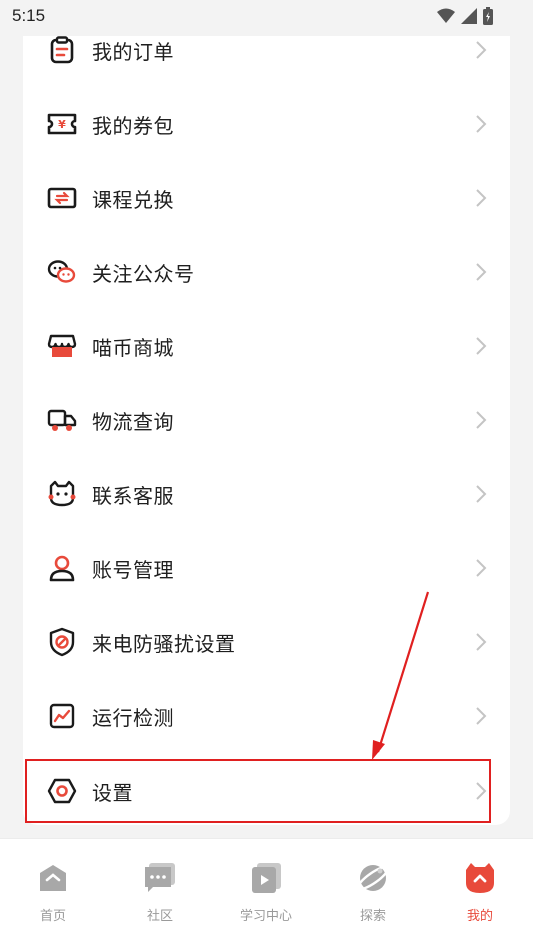 This screenshot has width=533, height=949. I want to click on cat-icon, so click(480, 878).